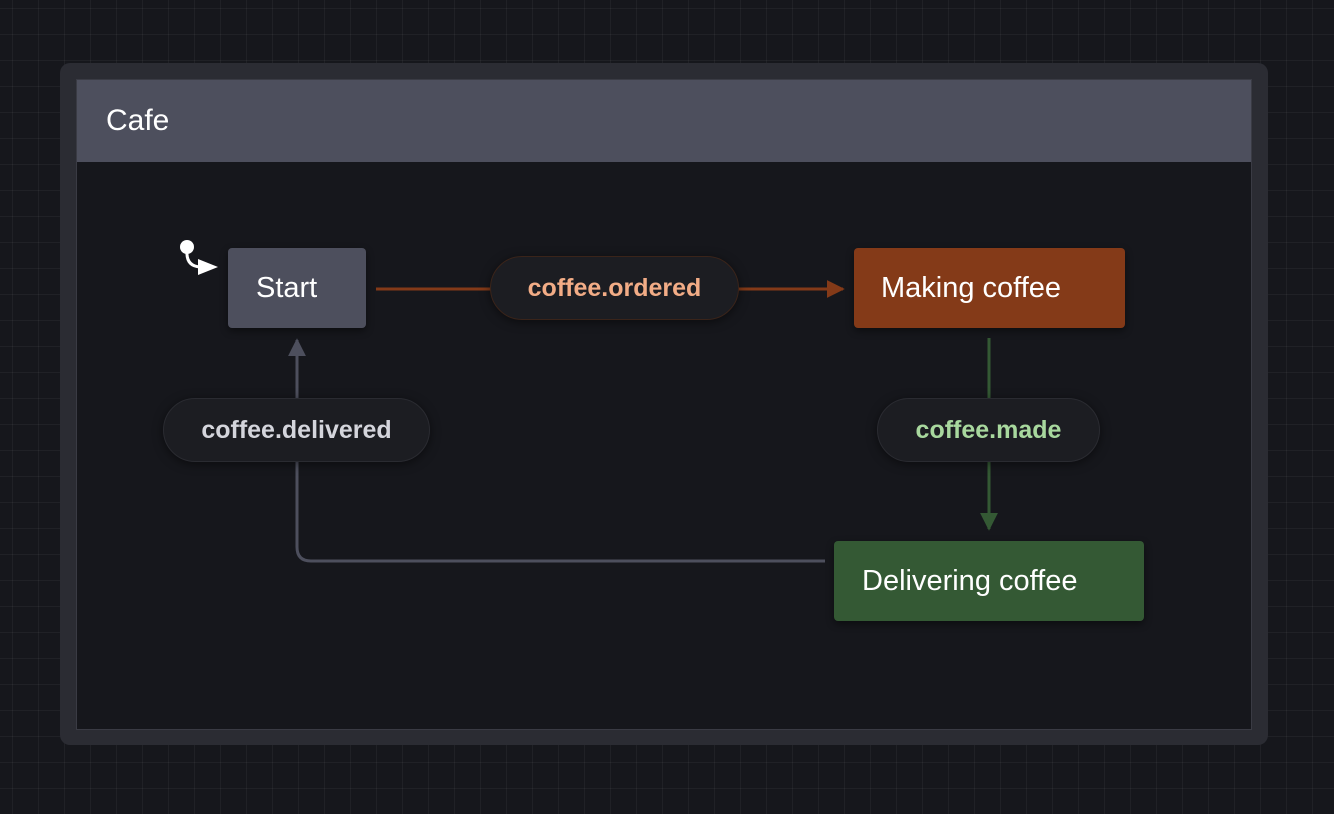 The image size is (1334, 814). I want to click on event-coffee-delivered: coffee.delivered, so click(296, 430).